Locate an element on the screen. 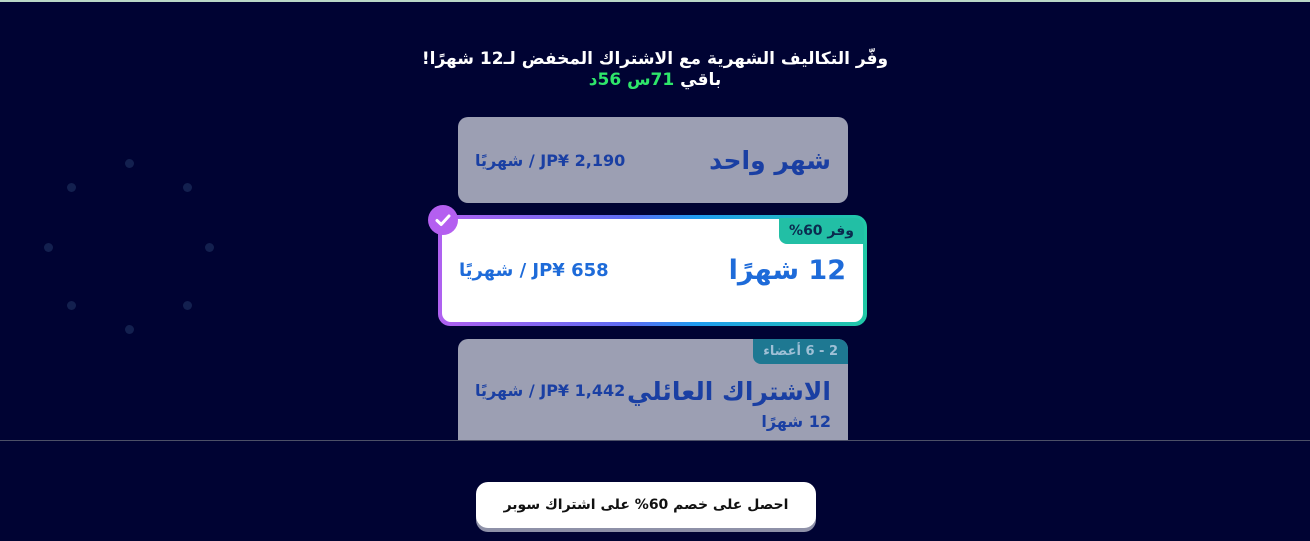 This screenshot has width=1310, height=541. timer-value: 71س 56د is located at coordinates (631, 80).